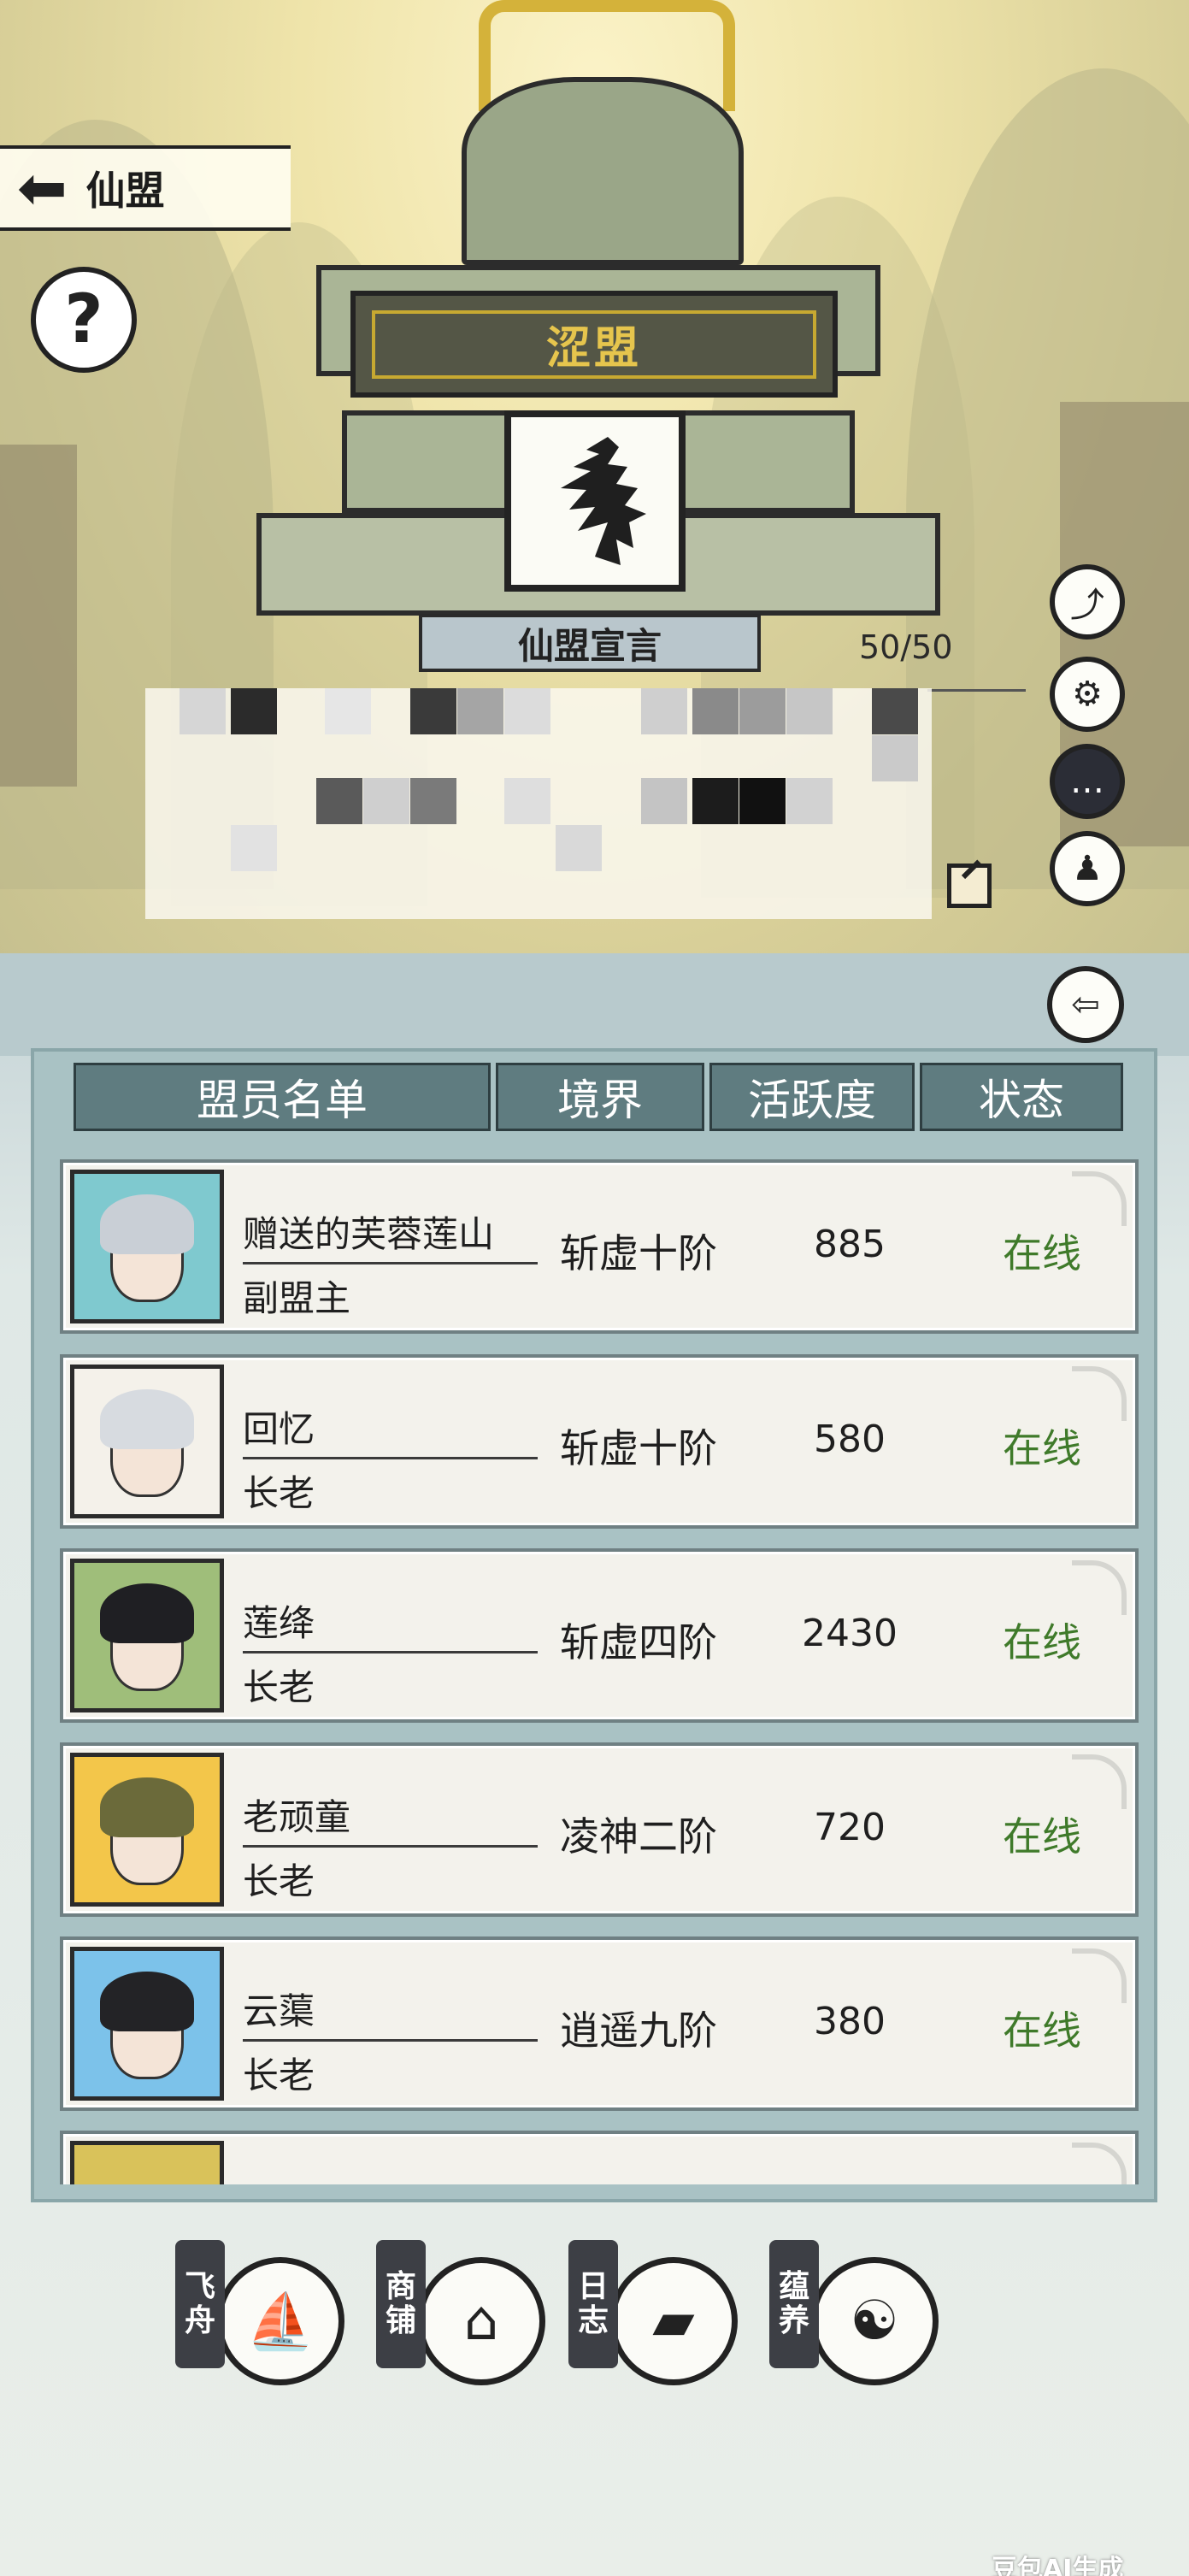 This screenshot has width=1189, height=2576. I want to click on exit-button: ⇦, so click(1085, 1004).